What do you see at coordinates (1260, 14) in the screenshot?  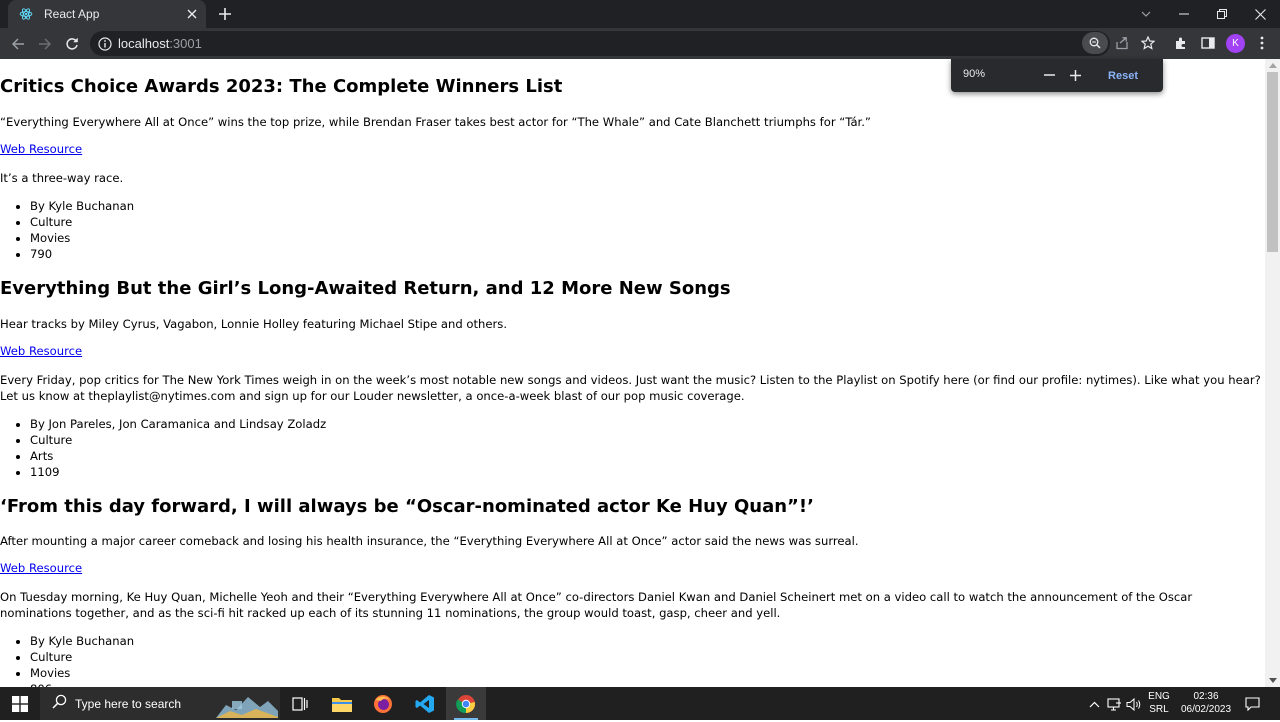 I see `close-window-button` at bounding box center [1260, 14].